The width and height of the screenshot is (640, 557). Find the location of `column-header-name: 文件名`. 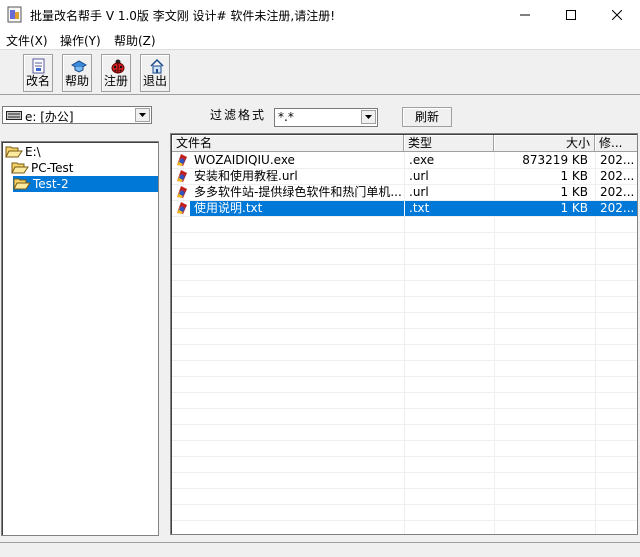

column-header-name: 文件名 is located at coordinates (288, 143).